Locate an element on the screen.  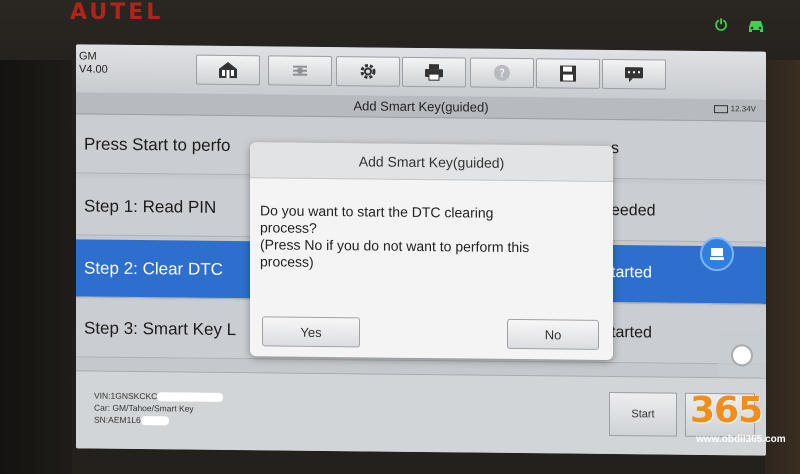
help-icon: ? is located at coordinates (502, 72).